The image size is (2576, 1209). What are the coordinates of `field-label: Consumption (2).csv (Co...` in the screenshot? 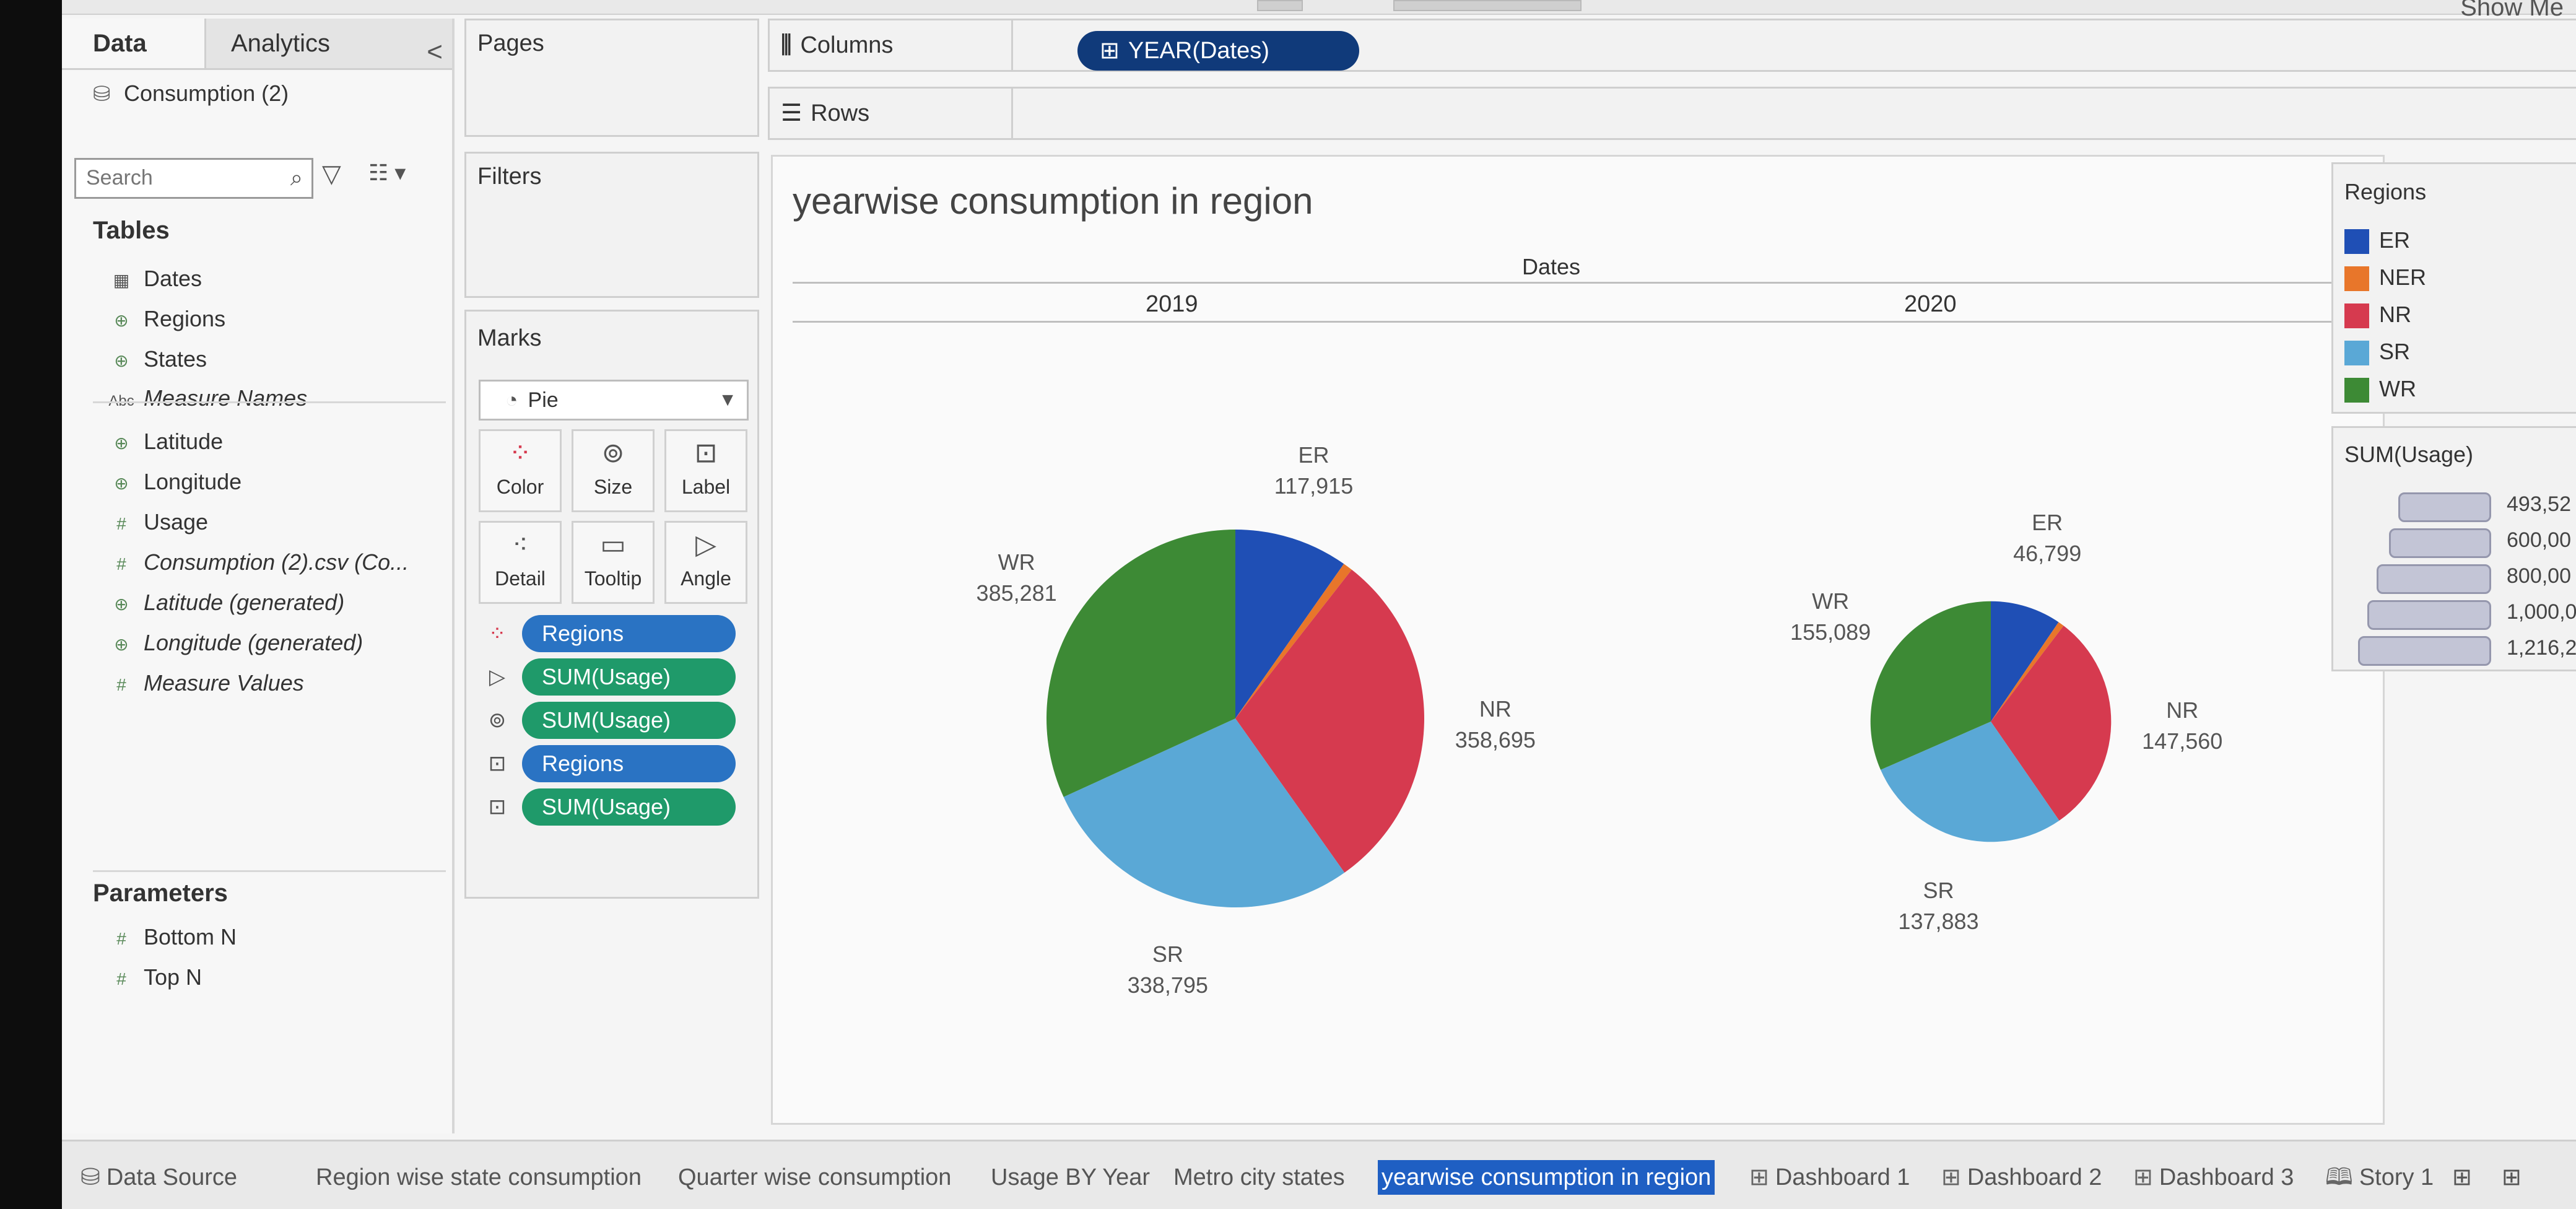 It's located at (276, 562).